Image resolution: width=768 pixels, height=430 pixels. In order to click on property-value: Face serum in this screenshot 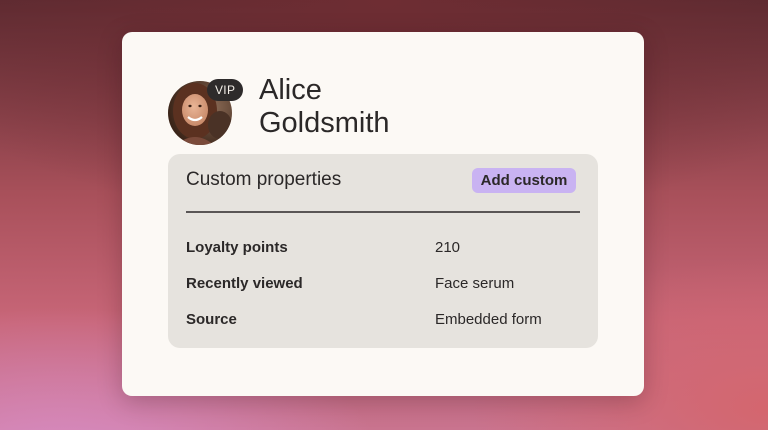, I will do `click(475, 283)`.